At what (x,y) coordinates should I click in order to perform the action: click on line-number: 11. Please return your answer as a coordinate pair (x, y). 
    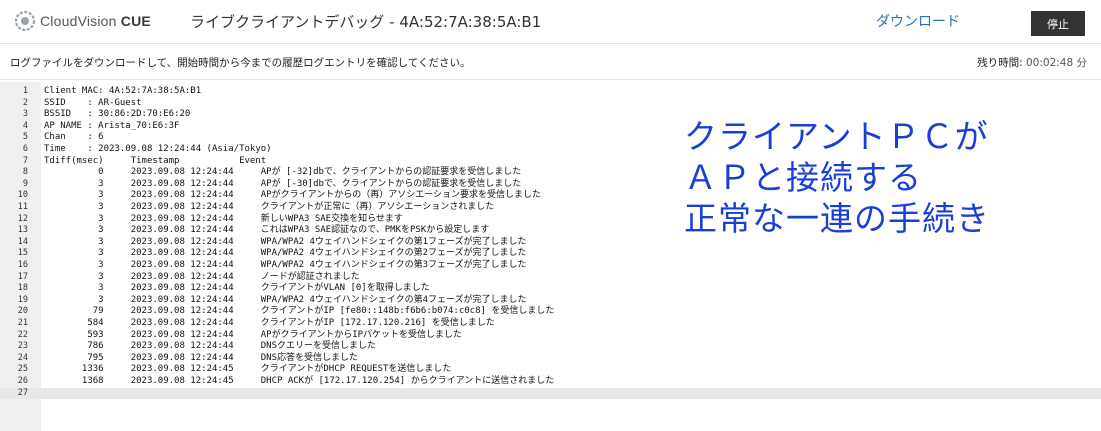
    Looking at the image, I should click on (22, 207).